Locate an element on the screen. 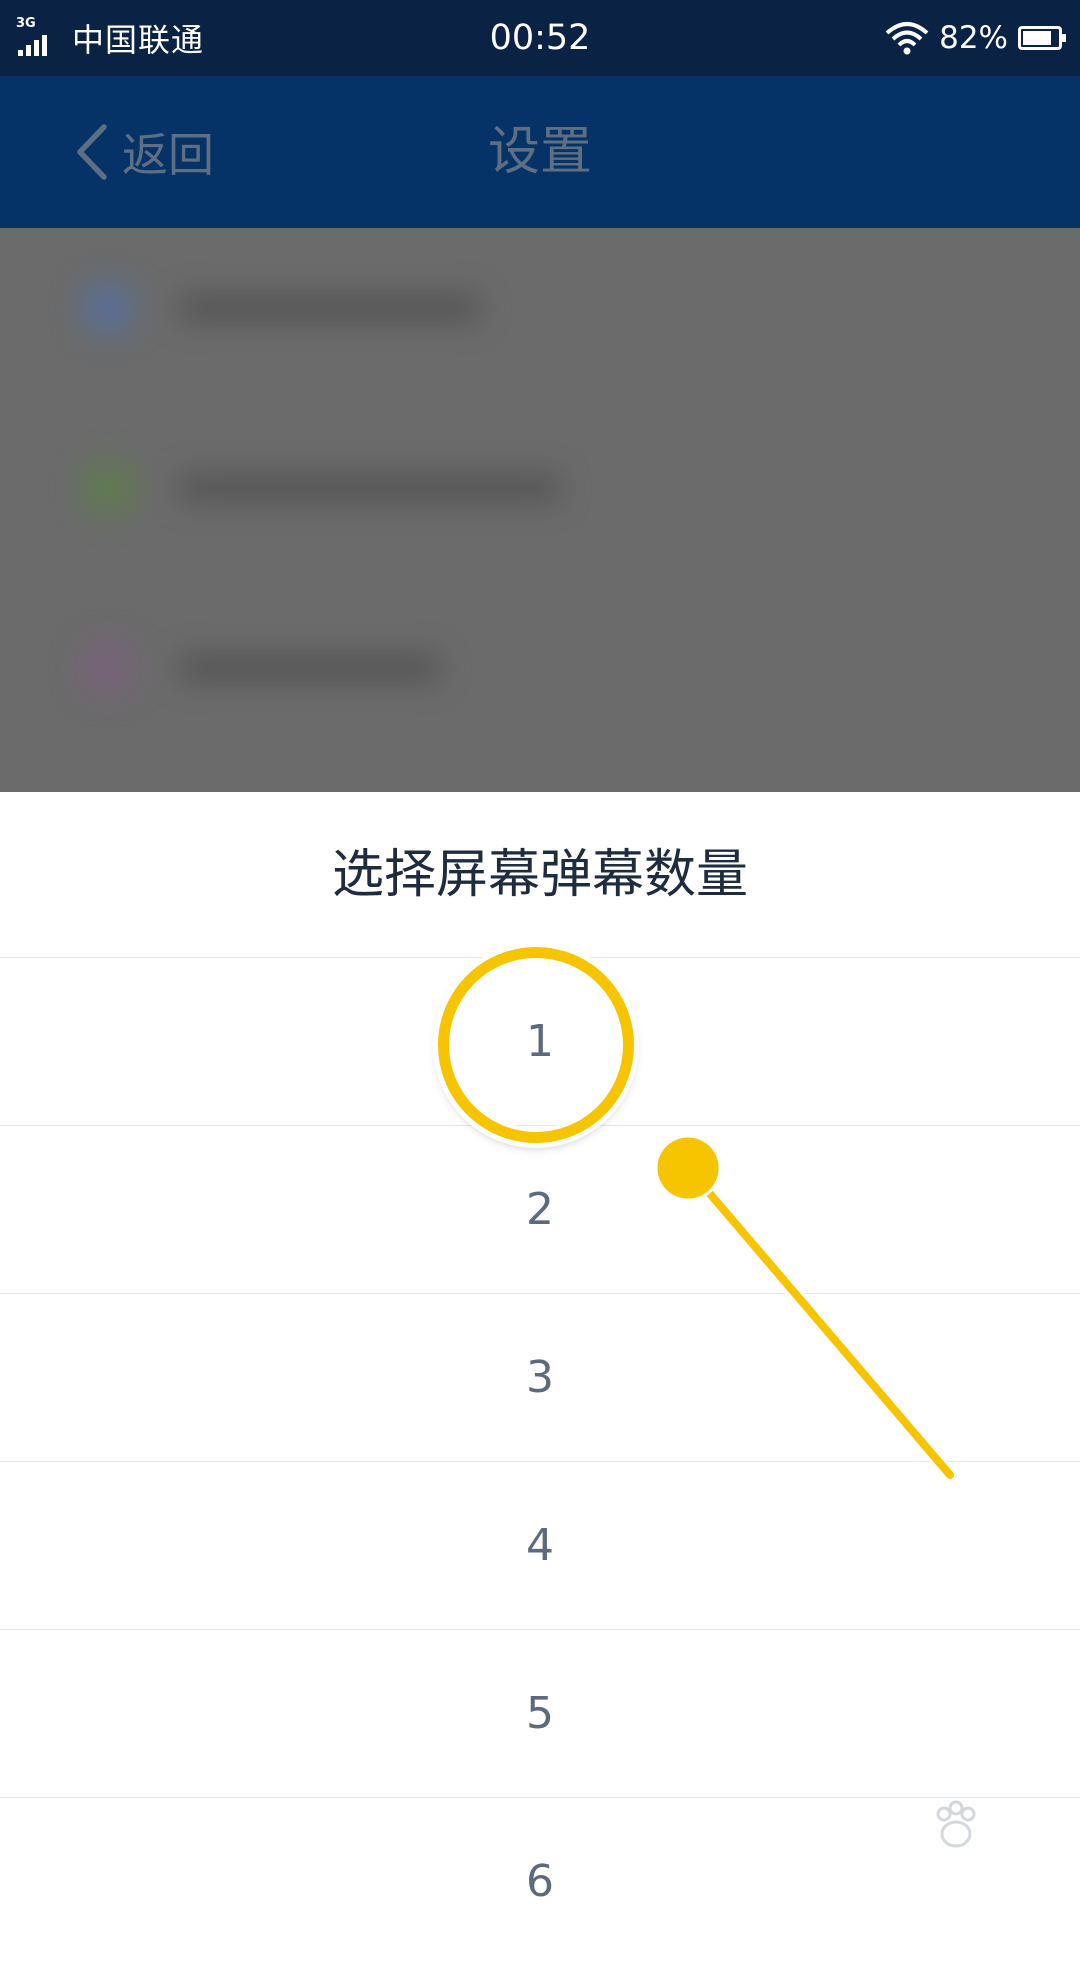 Image resolution: width=1080 pixels, height=1966 pixels. status-right: 82% is located at coordinates (975, 38).